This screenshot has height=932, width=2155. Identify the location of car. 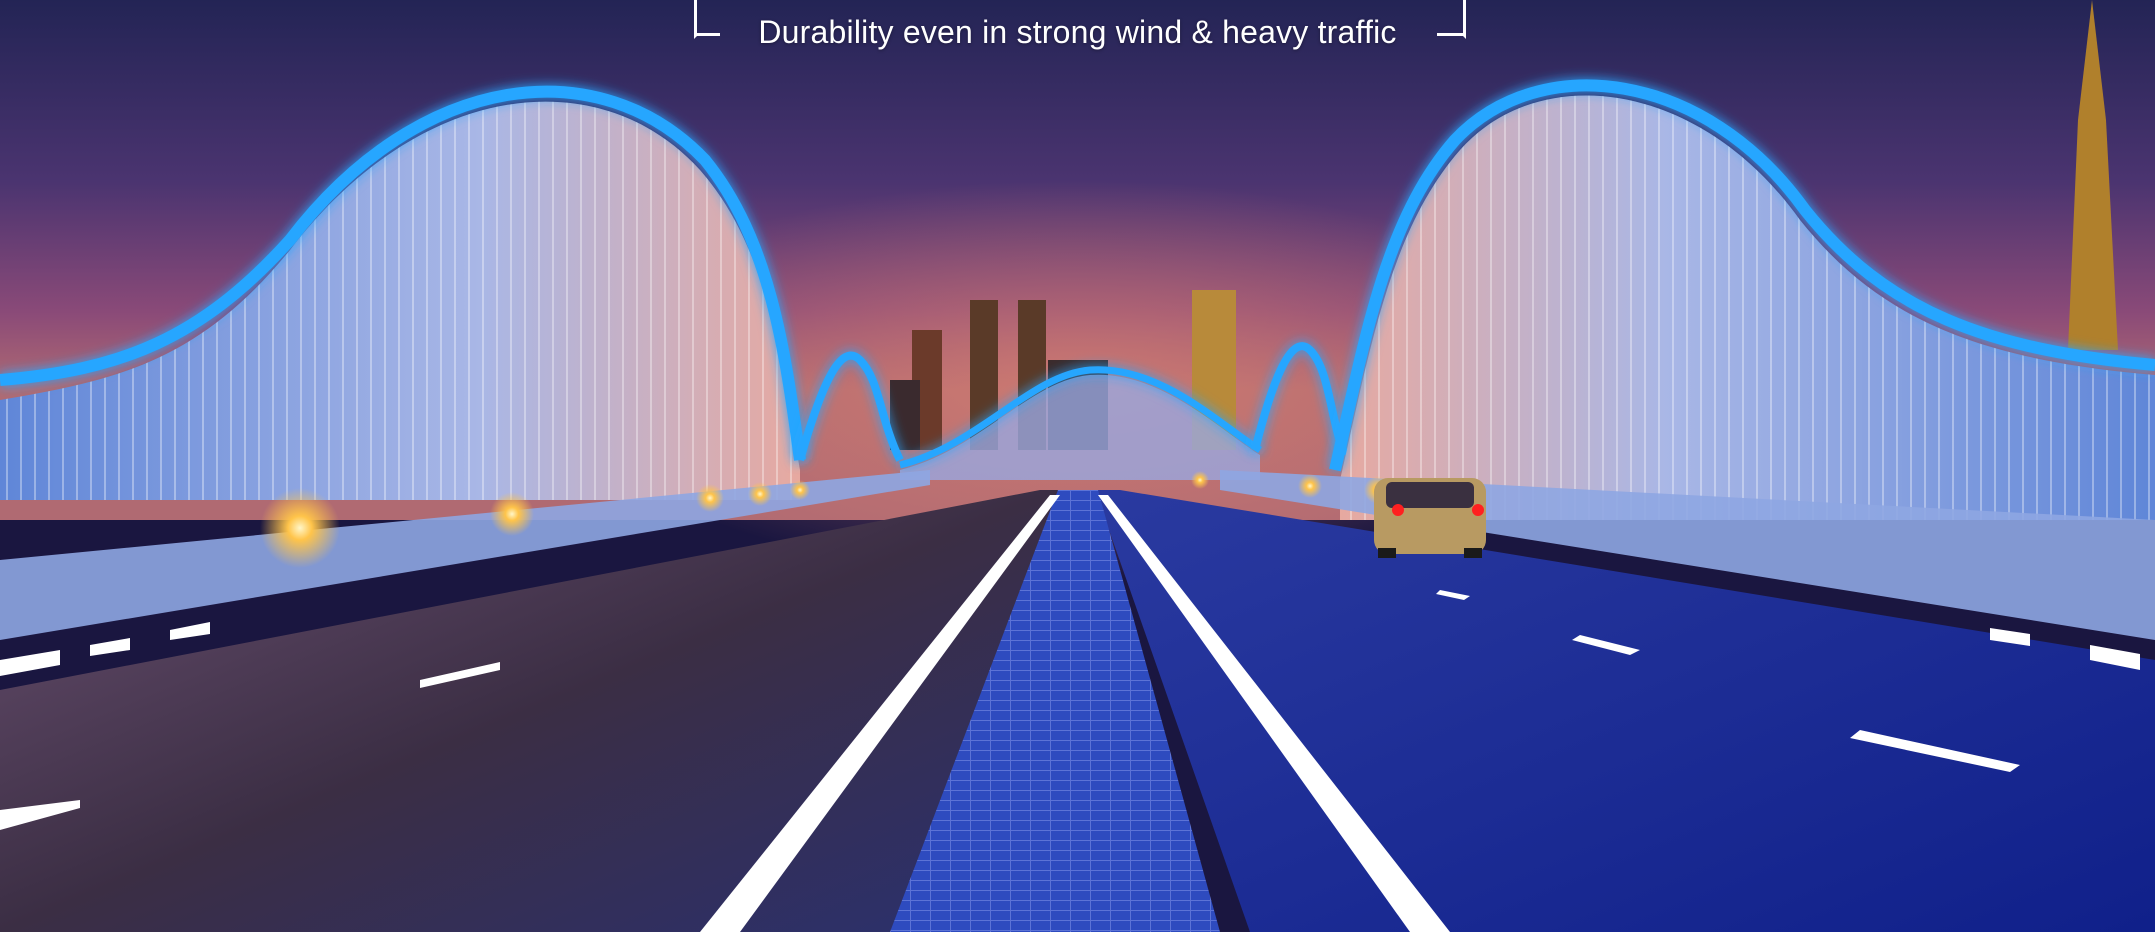
(1430, 518).